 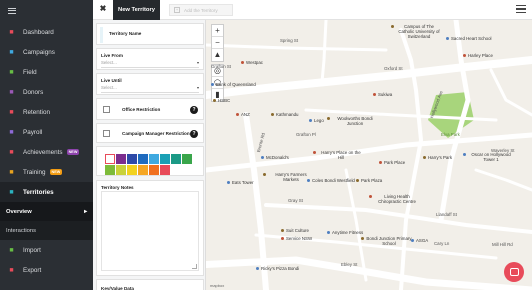 I want to click on sidebar-item-territories: ■ Territories, so click(x=46, y=192).